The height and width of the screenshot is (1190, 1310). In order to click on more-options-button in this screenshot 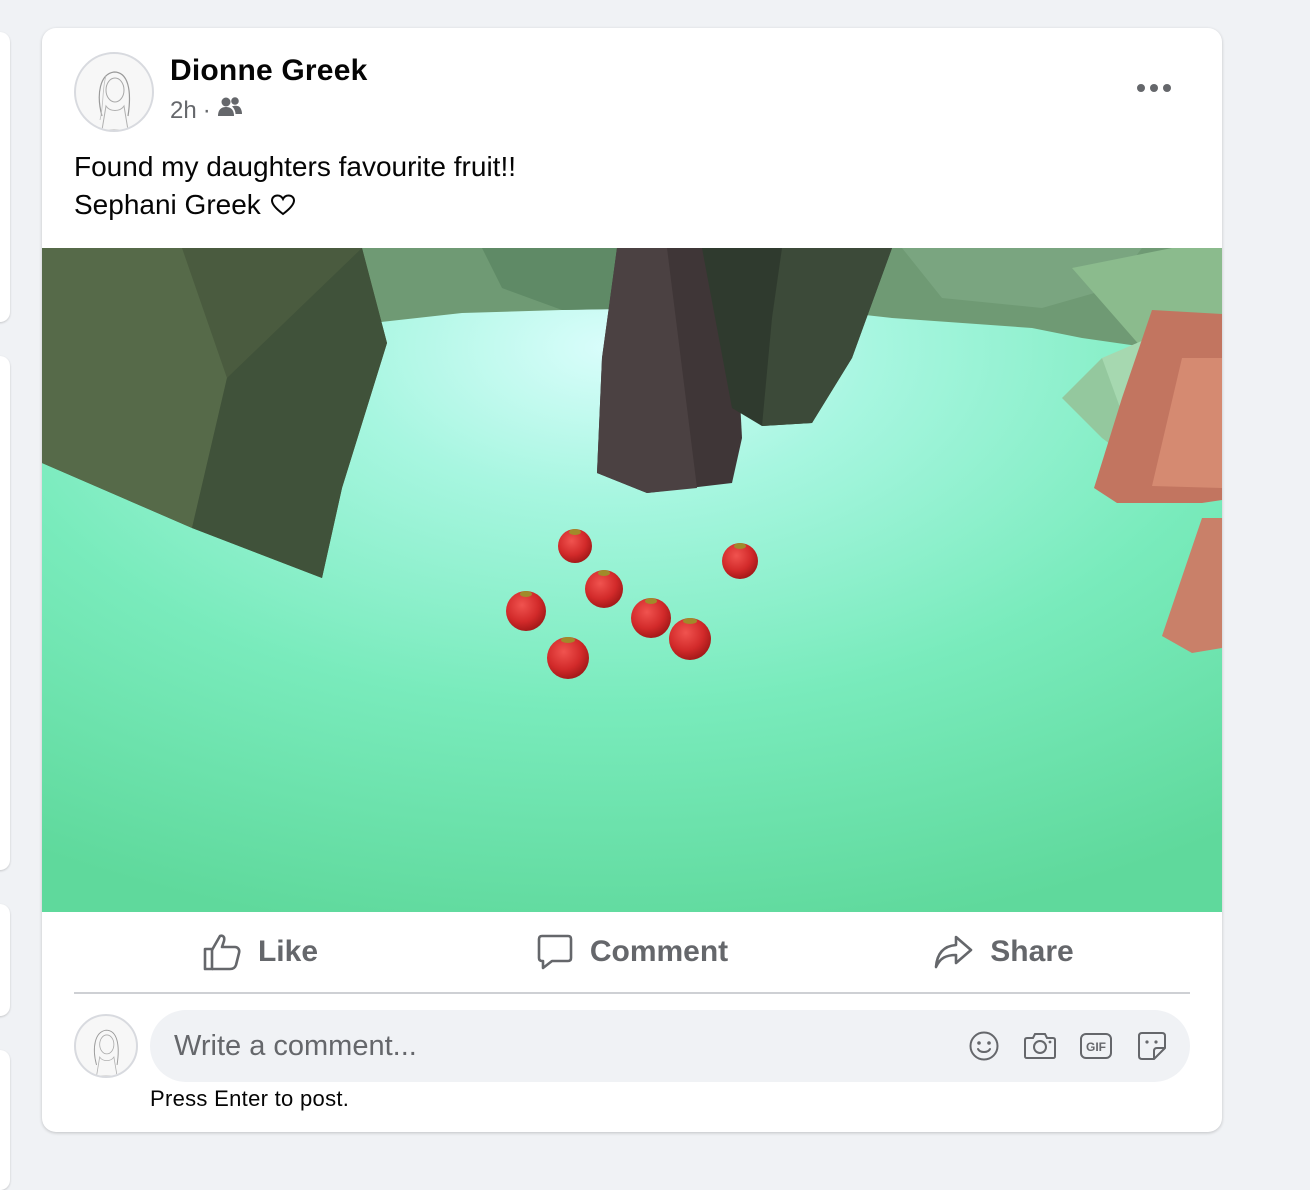, I will do `click(1154, 88)`.